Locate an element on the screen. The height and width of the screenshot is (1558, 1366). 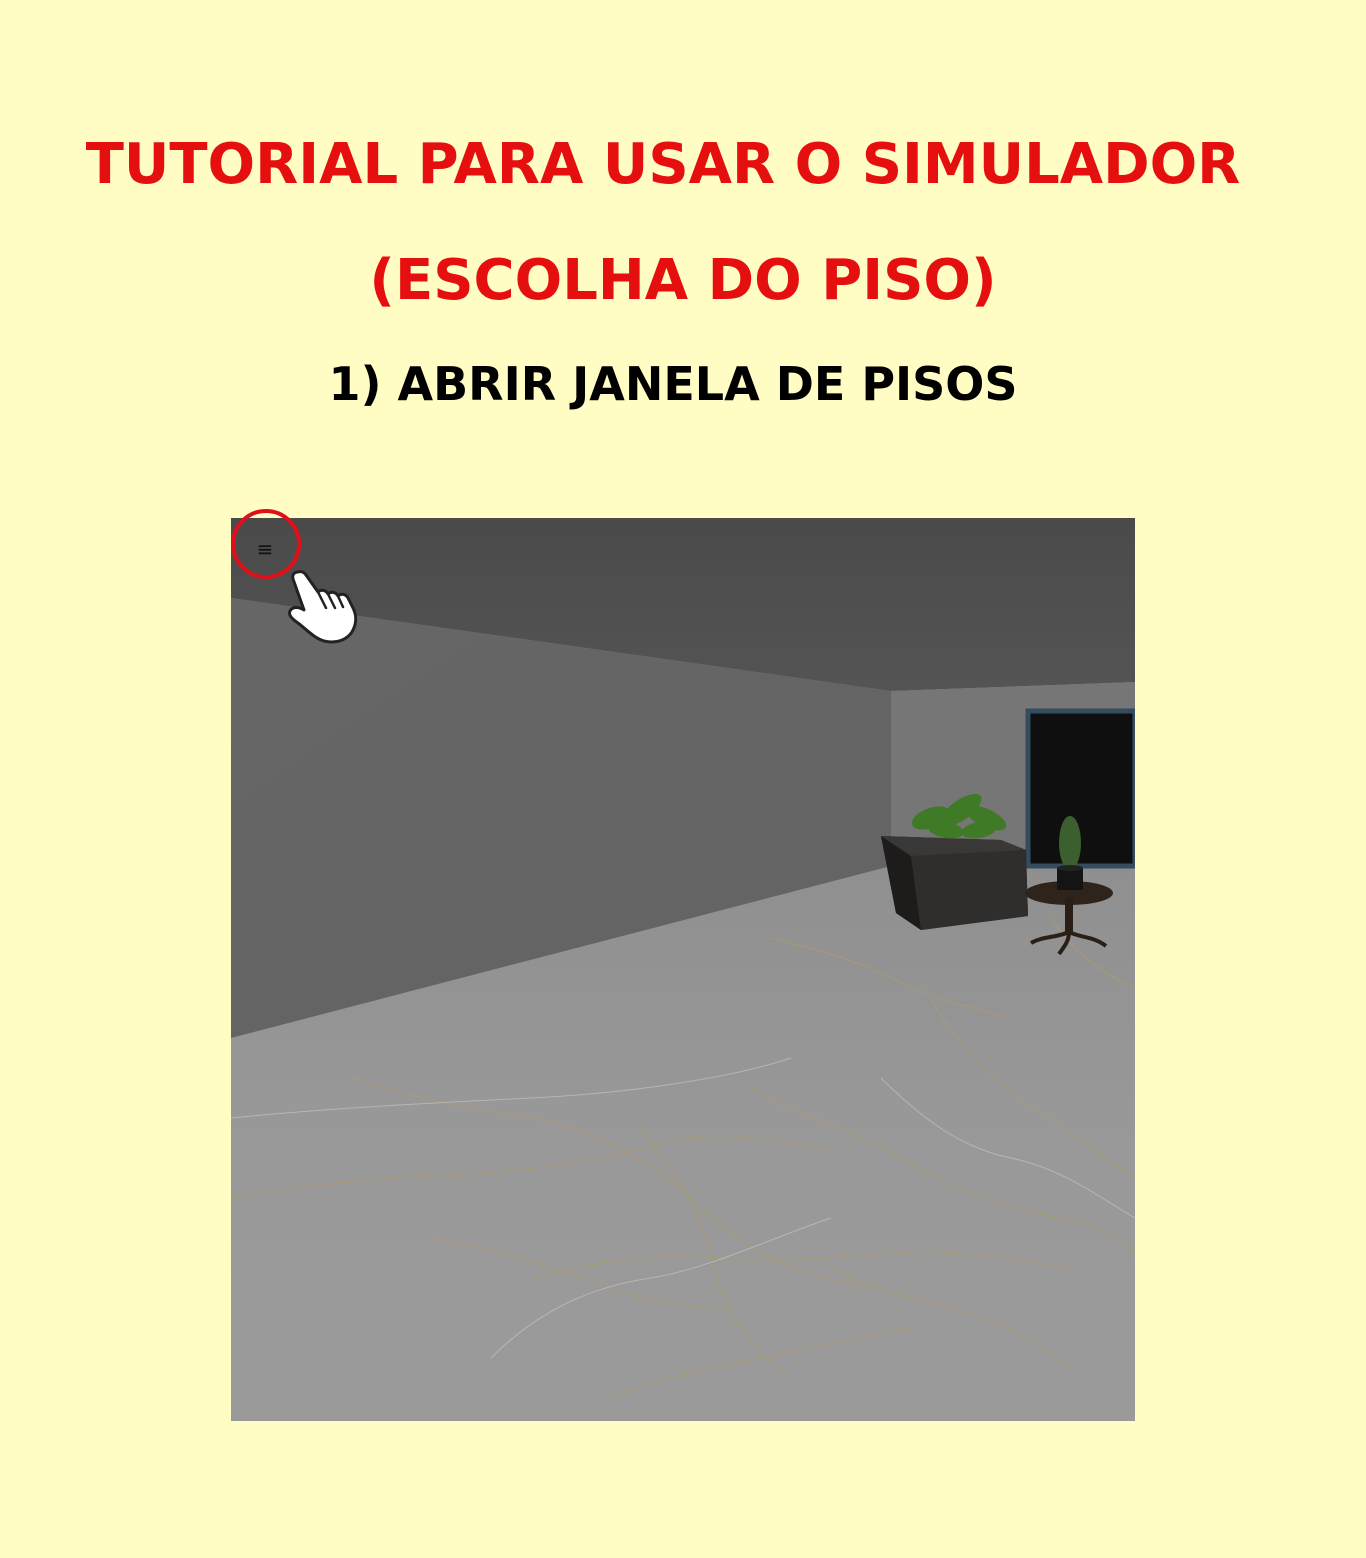
menu-button: ≡ is located at coordinates (265, 549).